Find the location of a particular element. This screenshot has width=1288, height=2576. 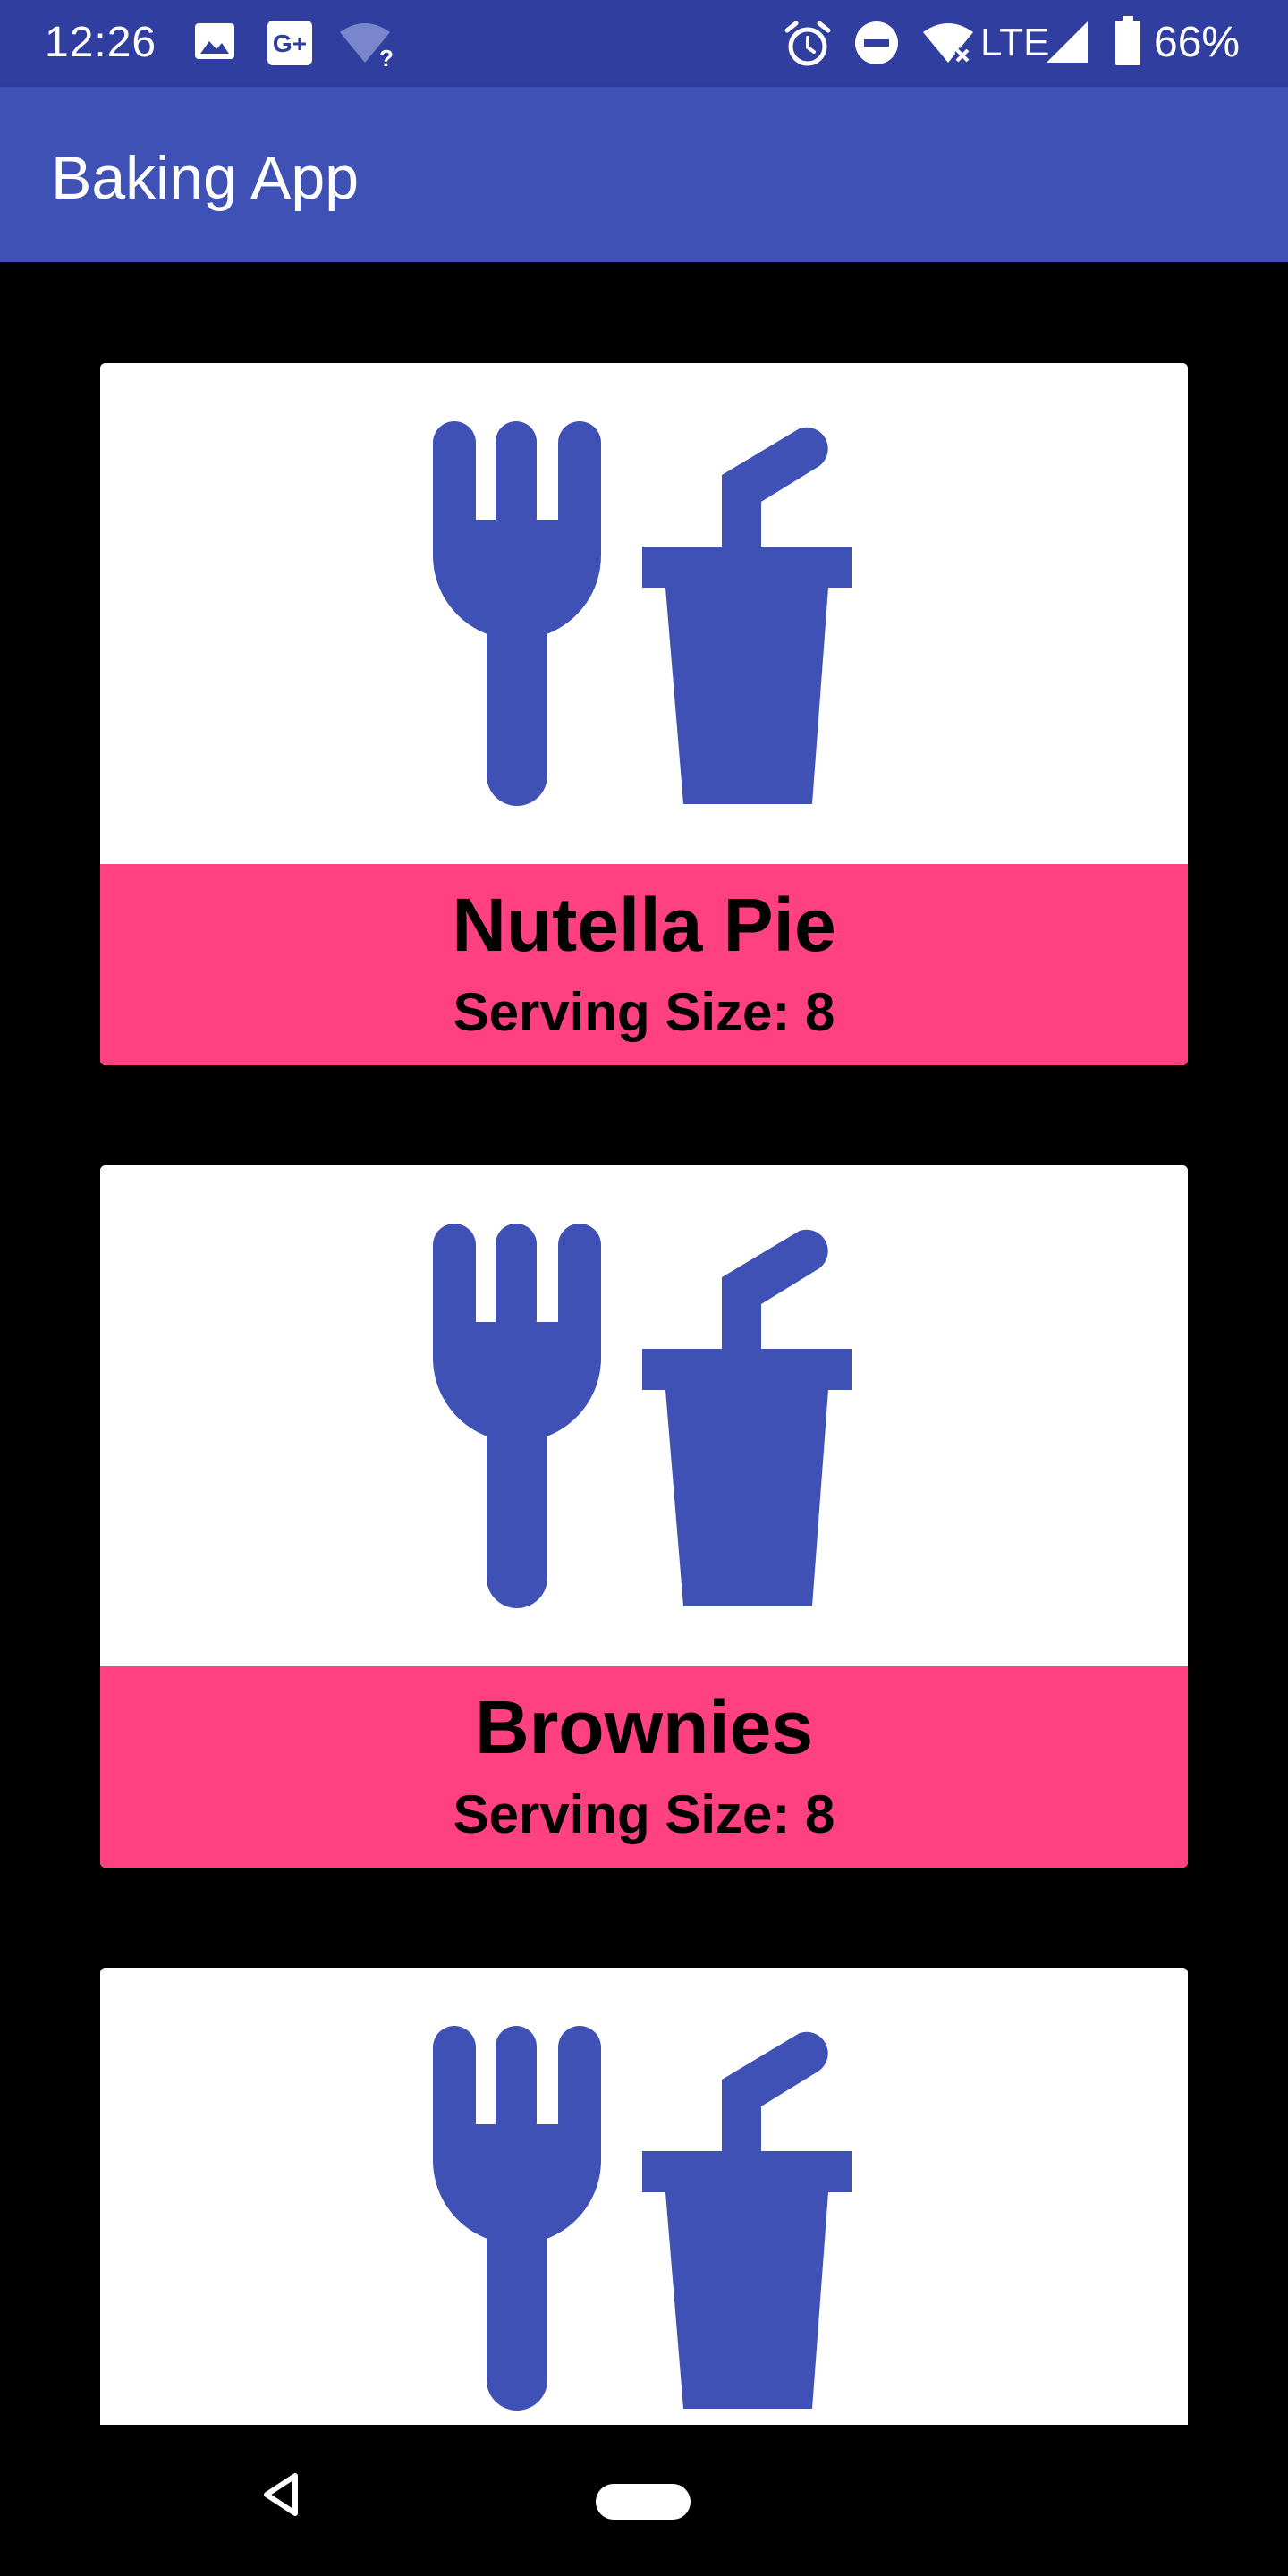

recipe-name: Brownies is located at coordinates (644, 1727).